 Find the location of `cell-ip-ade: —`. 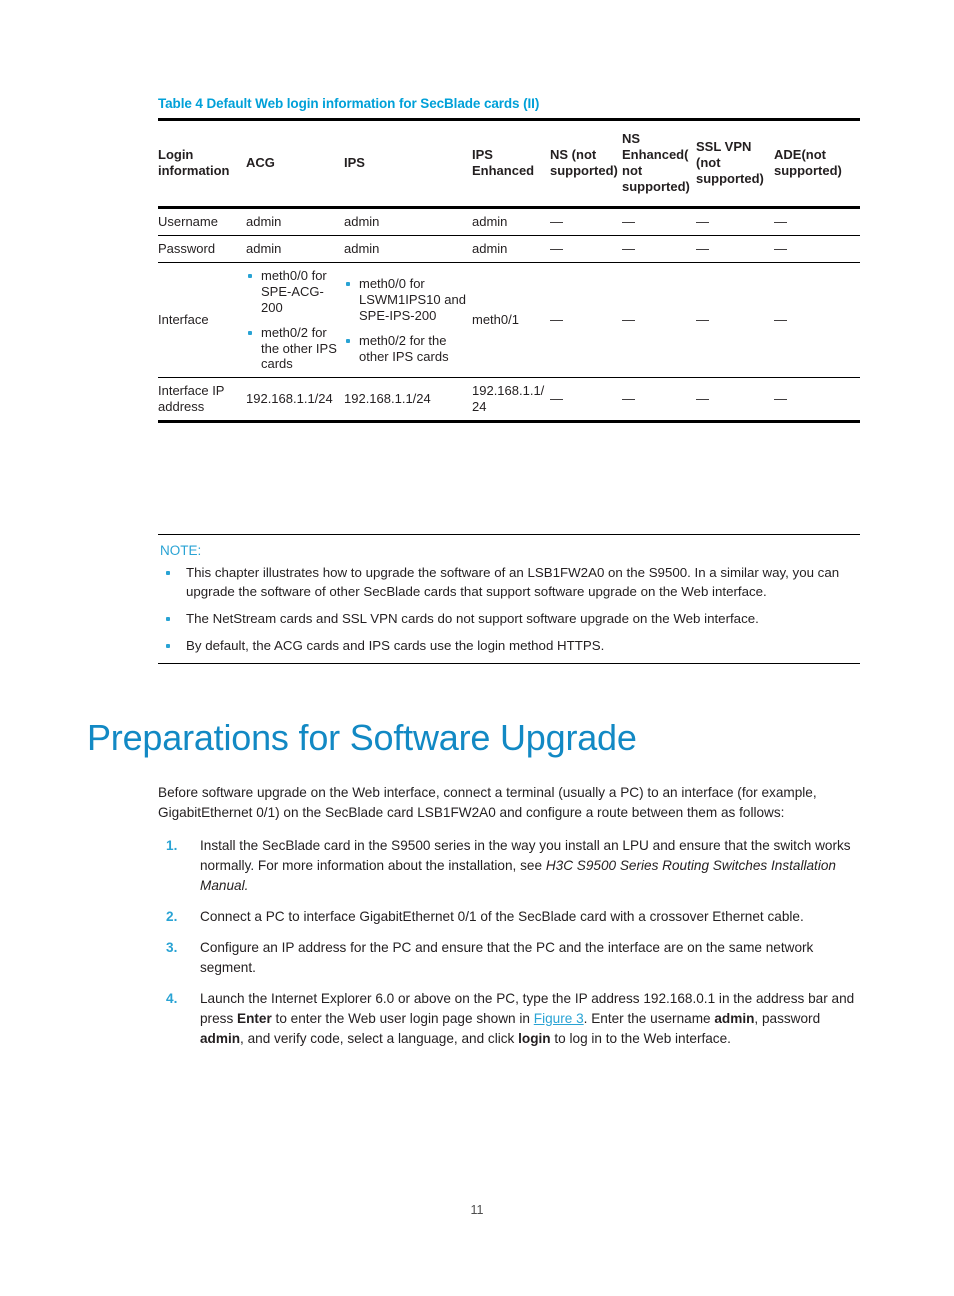

cell-ip-ade: — is located at coordinates (780, 399).